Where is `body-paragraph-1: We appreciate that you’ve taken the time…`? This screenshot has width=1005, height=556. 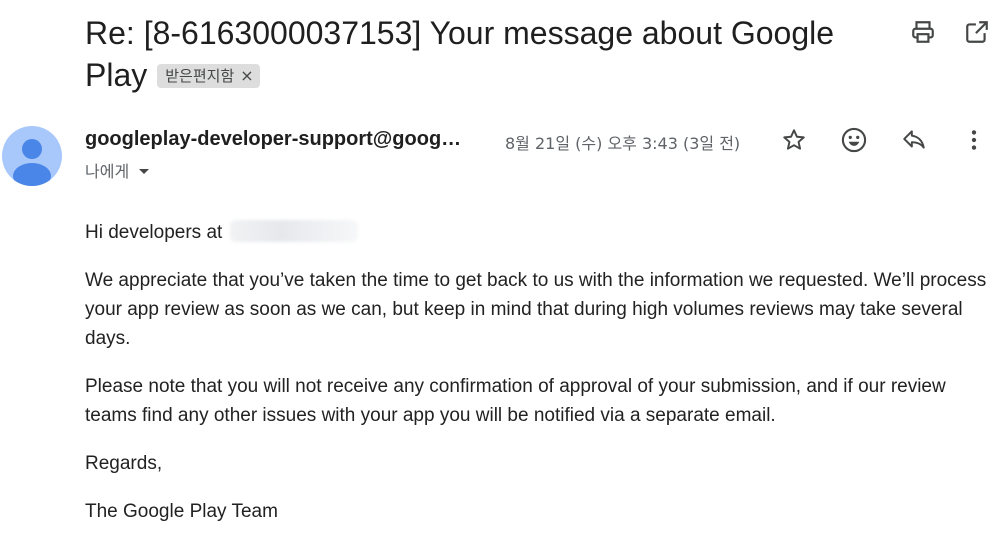
body-paragraph-1: We appreciate that you’ve taken the time… is located at coordinates (536, 309).